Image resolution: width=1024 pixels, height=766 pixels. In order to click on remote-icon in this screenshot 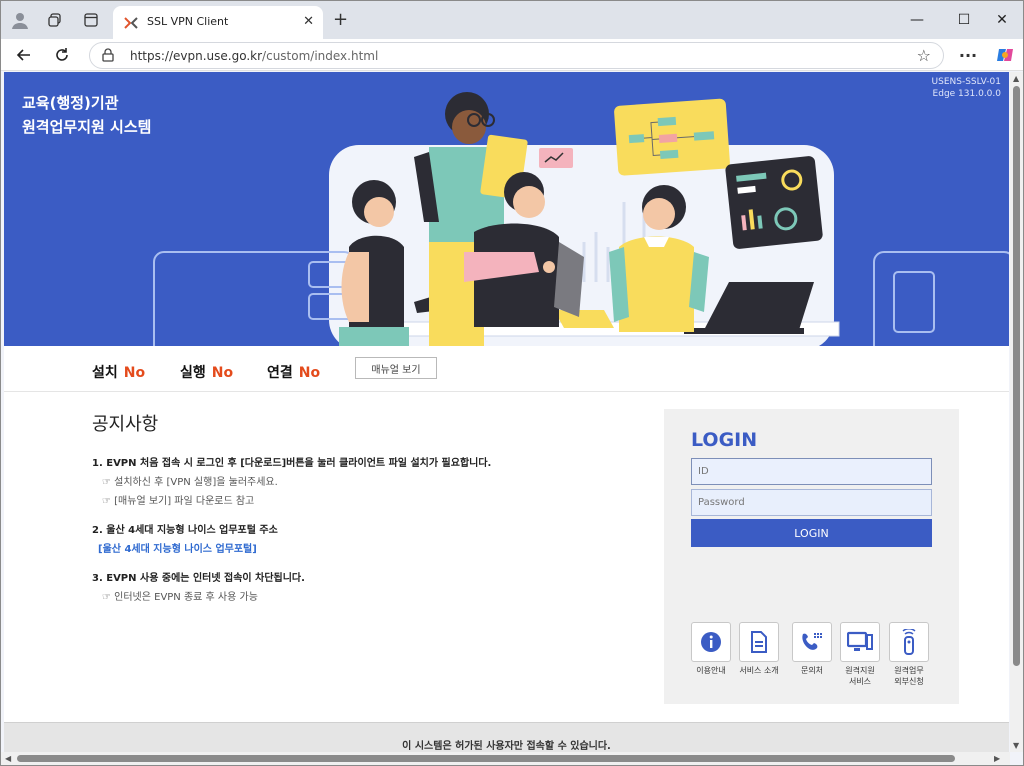, I will do `click(909, 642)`.